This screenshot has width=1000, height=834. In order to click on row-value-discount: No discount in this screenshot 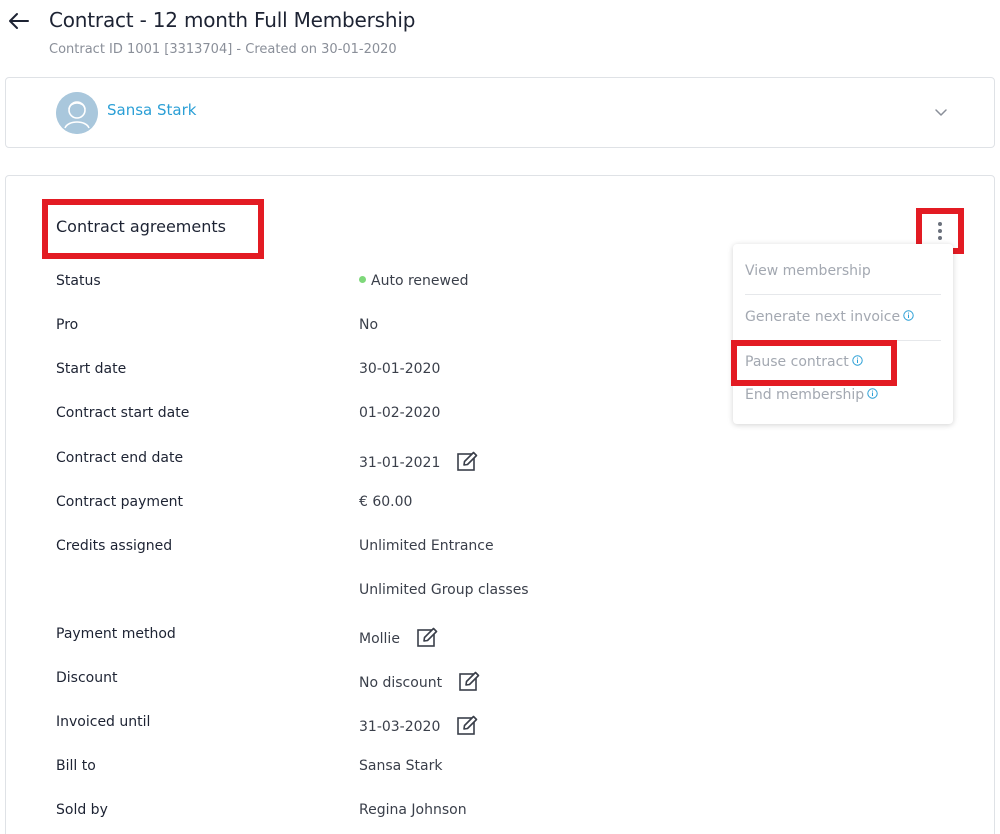, I will do `click(419, 681)`.